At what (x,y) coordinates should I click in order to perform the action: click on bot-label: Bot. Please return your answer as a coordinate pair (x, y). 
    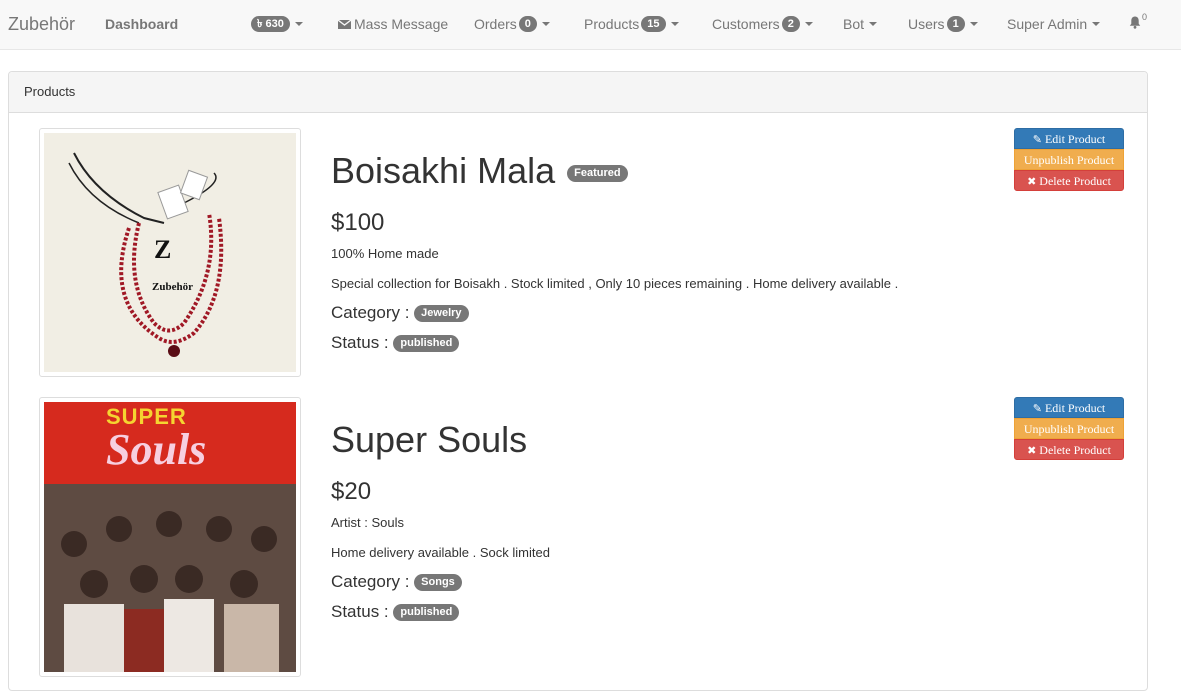
    Looking at the image, I should click on (854, 24).